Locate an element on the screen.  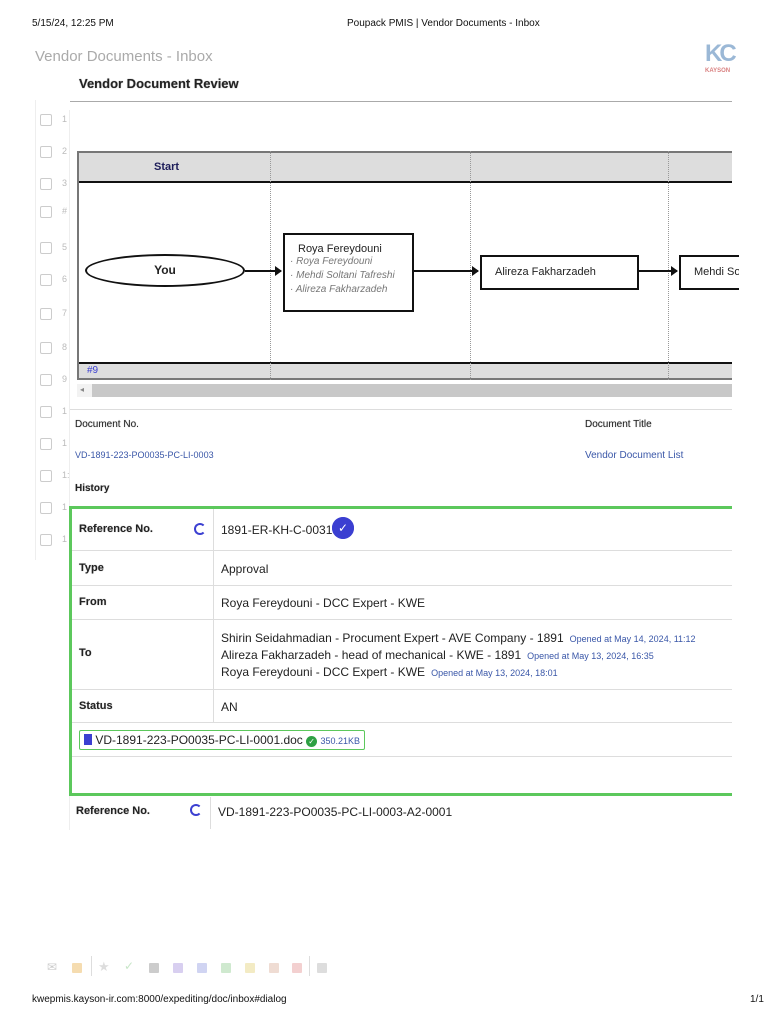
print-title: Poupack PMIS | Vendor Documents - Inbox is located at coordinates (443, 23).